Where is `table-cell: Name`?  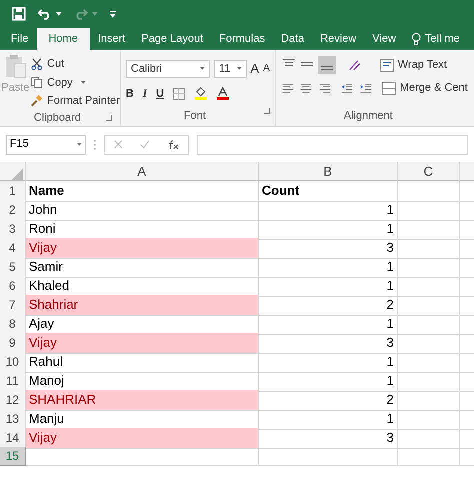 table-cell: Name is located at coordinates (142, 191).